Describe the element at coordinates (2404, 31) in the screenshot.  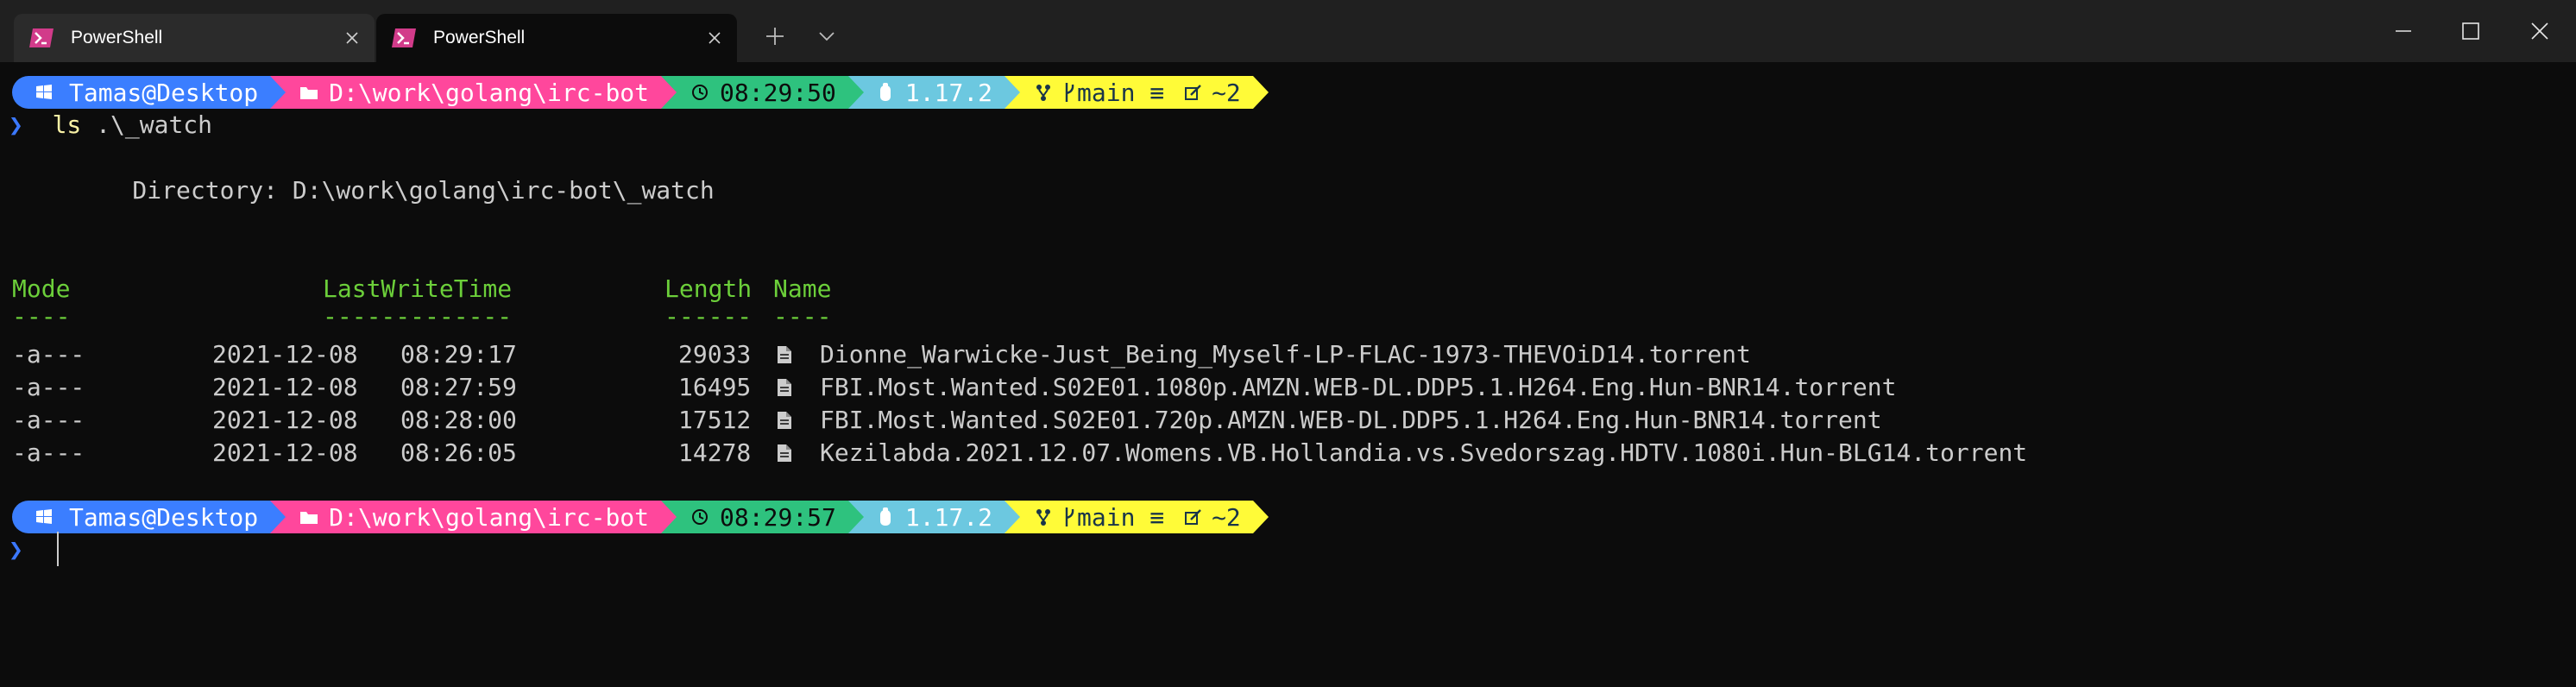
I see `minimize-icon` at that location.